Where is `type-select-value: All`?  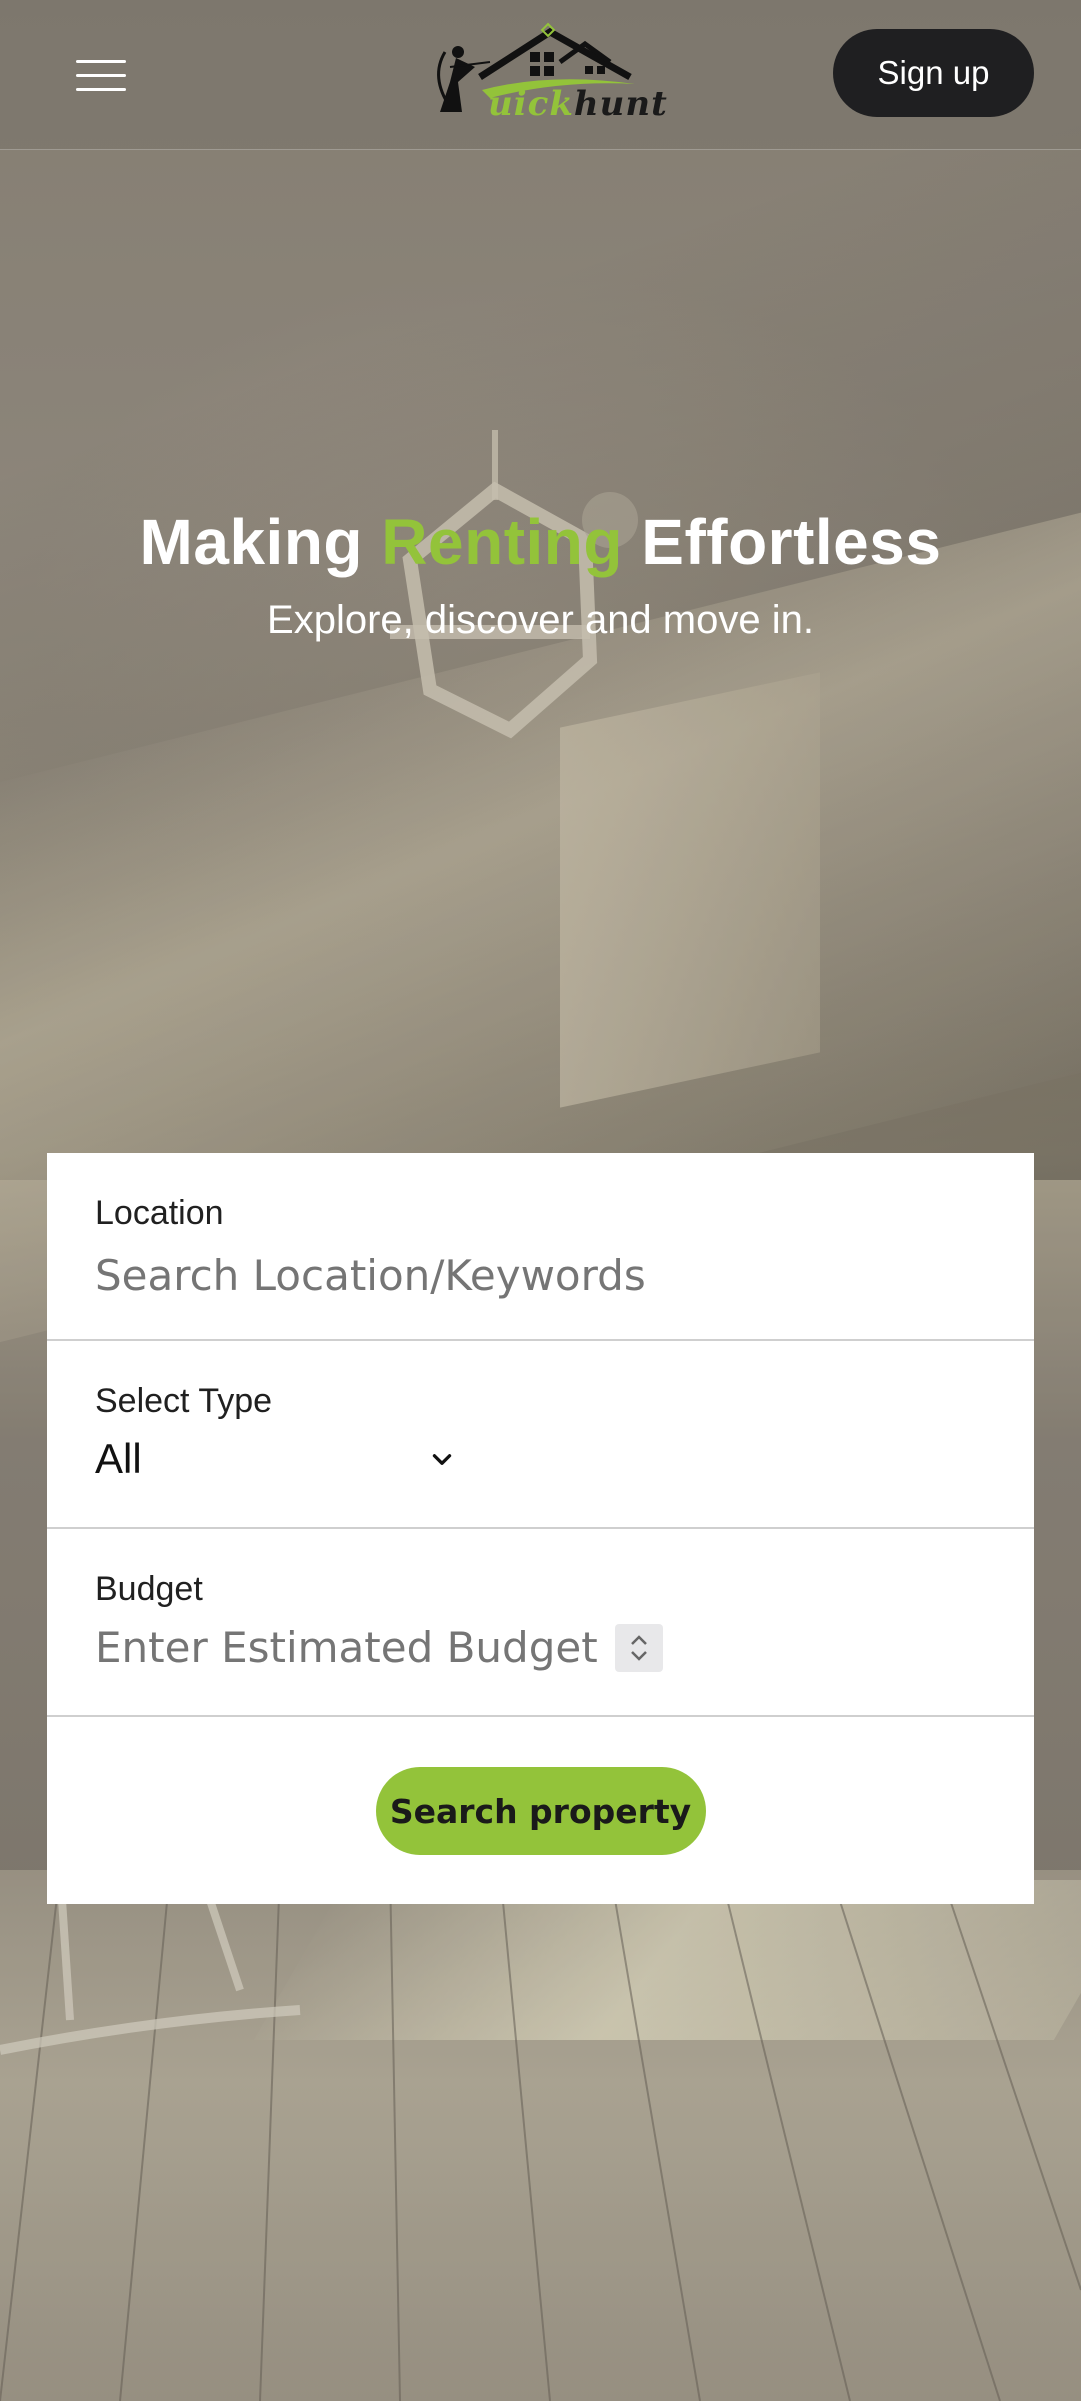
type-select-value: All is located at coordinates (118, 1458).